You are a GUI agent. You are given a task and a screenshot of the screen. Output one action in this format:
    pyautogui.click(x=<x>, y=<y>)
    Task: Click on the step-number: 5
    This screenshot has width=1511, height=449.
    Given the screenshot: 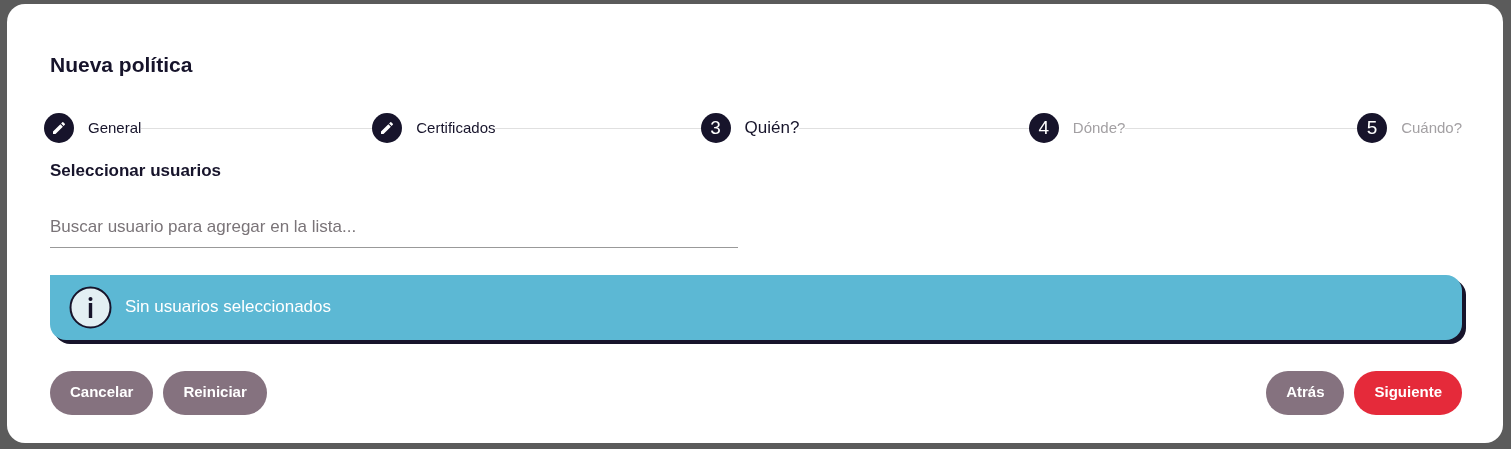 What is the action you would take?
    pyautogui.click(x=1372, y=128)
    